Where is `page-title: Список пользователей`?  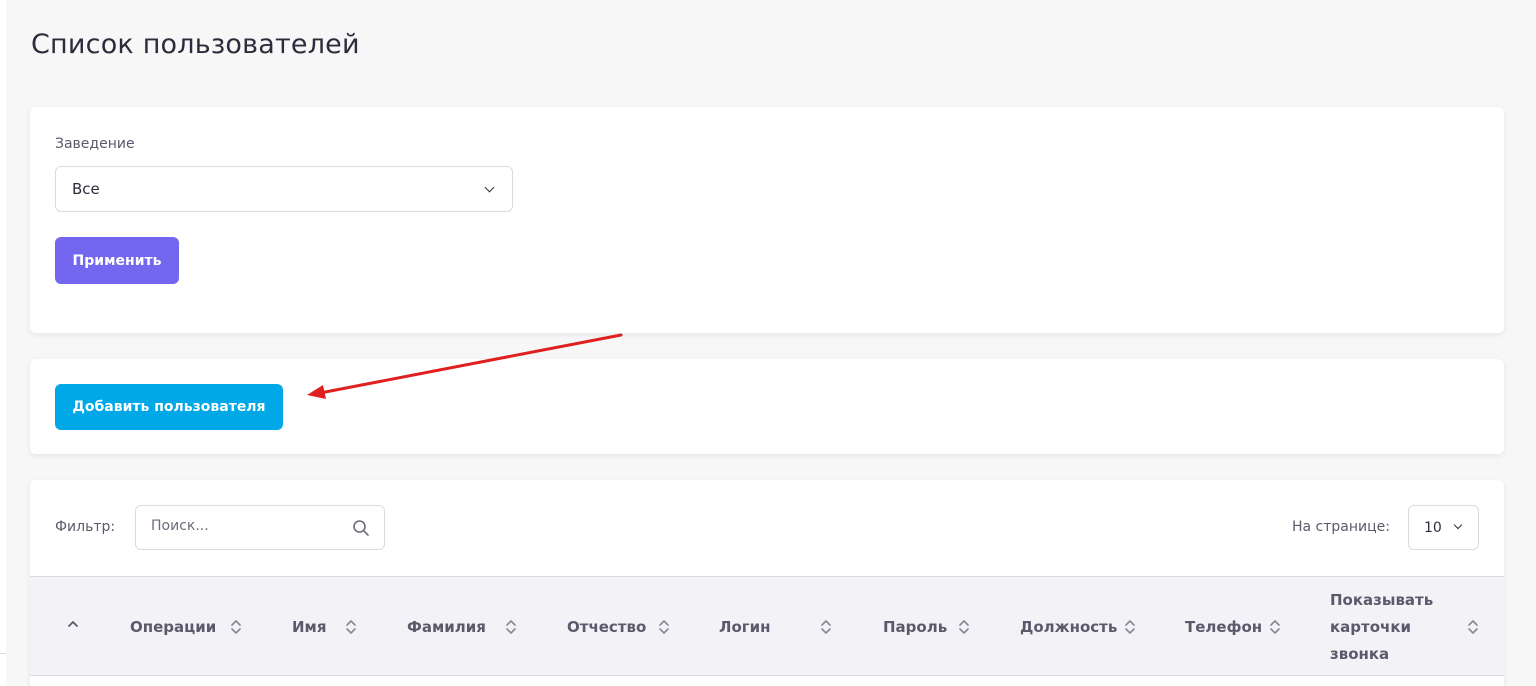
page-title: Список пользователей is located at coordinates (195, 44).